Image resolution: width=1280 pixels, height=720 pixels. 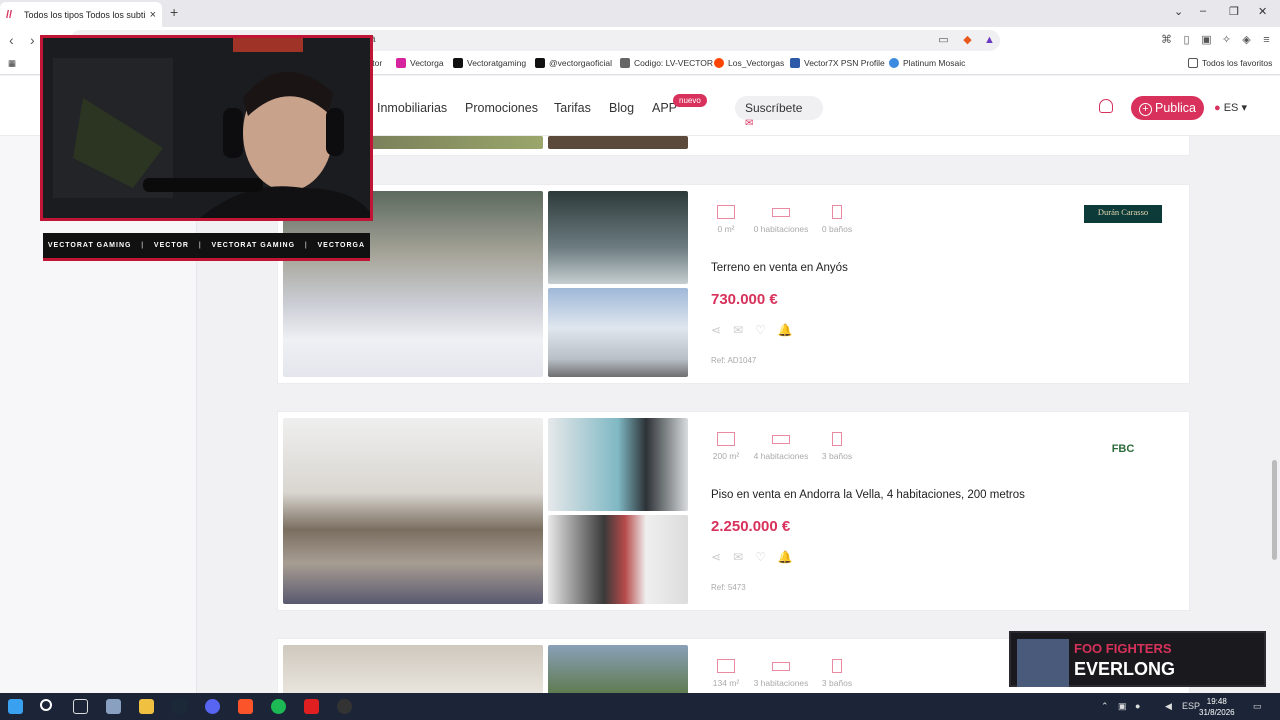 What do you see at coordinates (733, 146) in the screenshot?
I see `listing-card-previous` at bounding box center [733, 146].